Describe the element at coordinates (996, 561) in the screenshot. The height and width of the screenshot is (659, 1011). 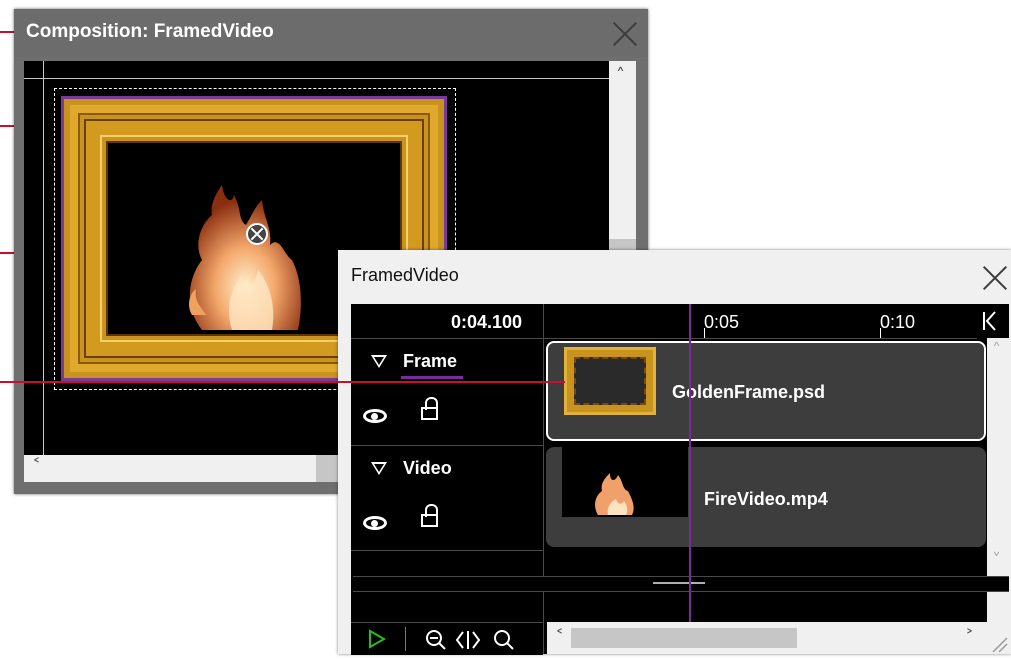
I see `scroll-down-arrow-icon: ˅` at that location.